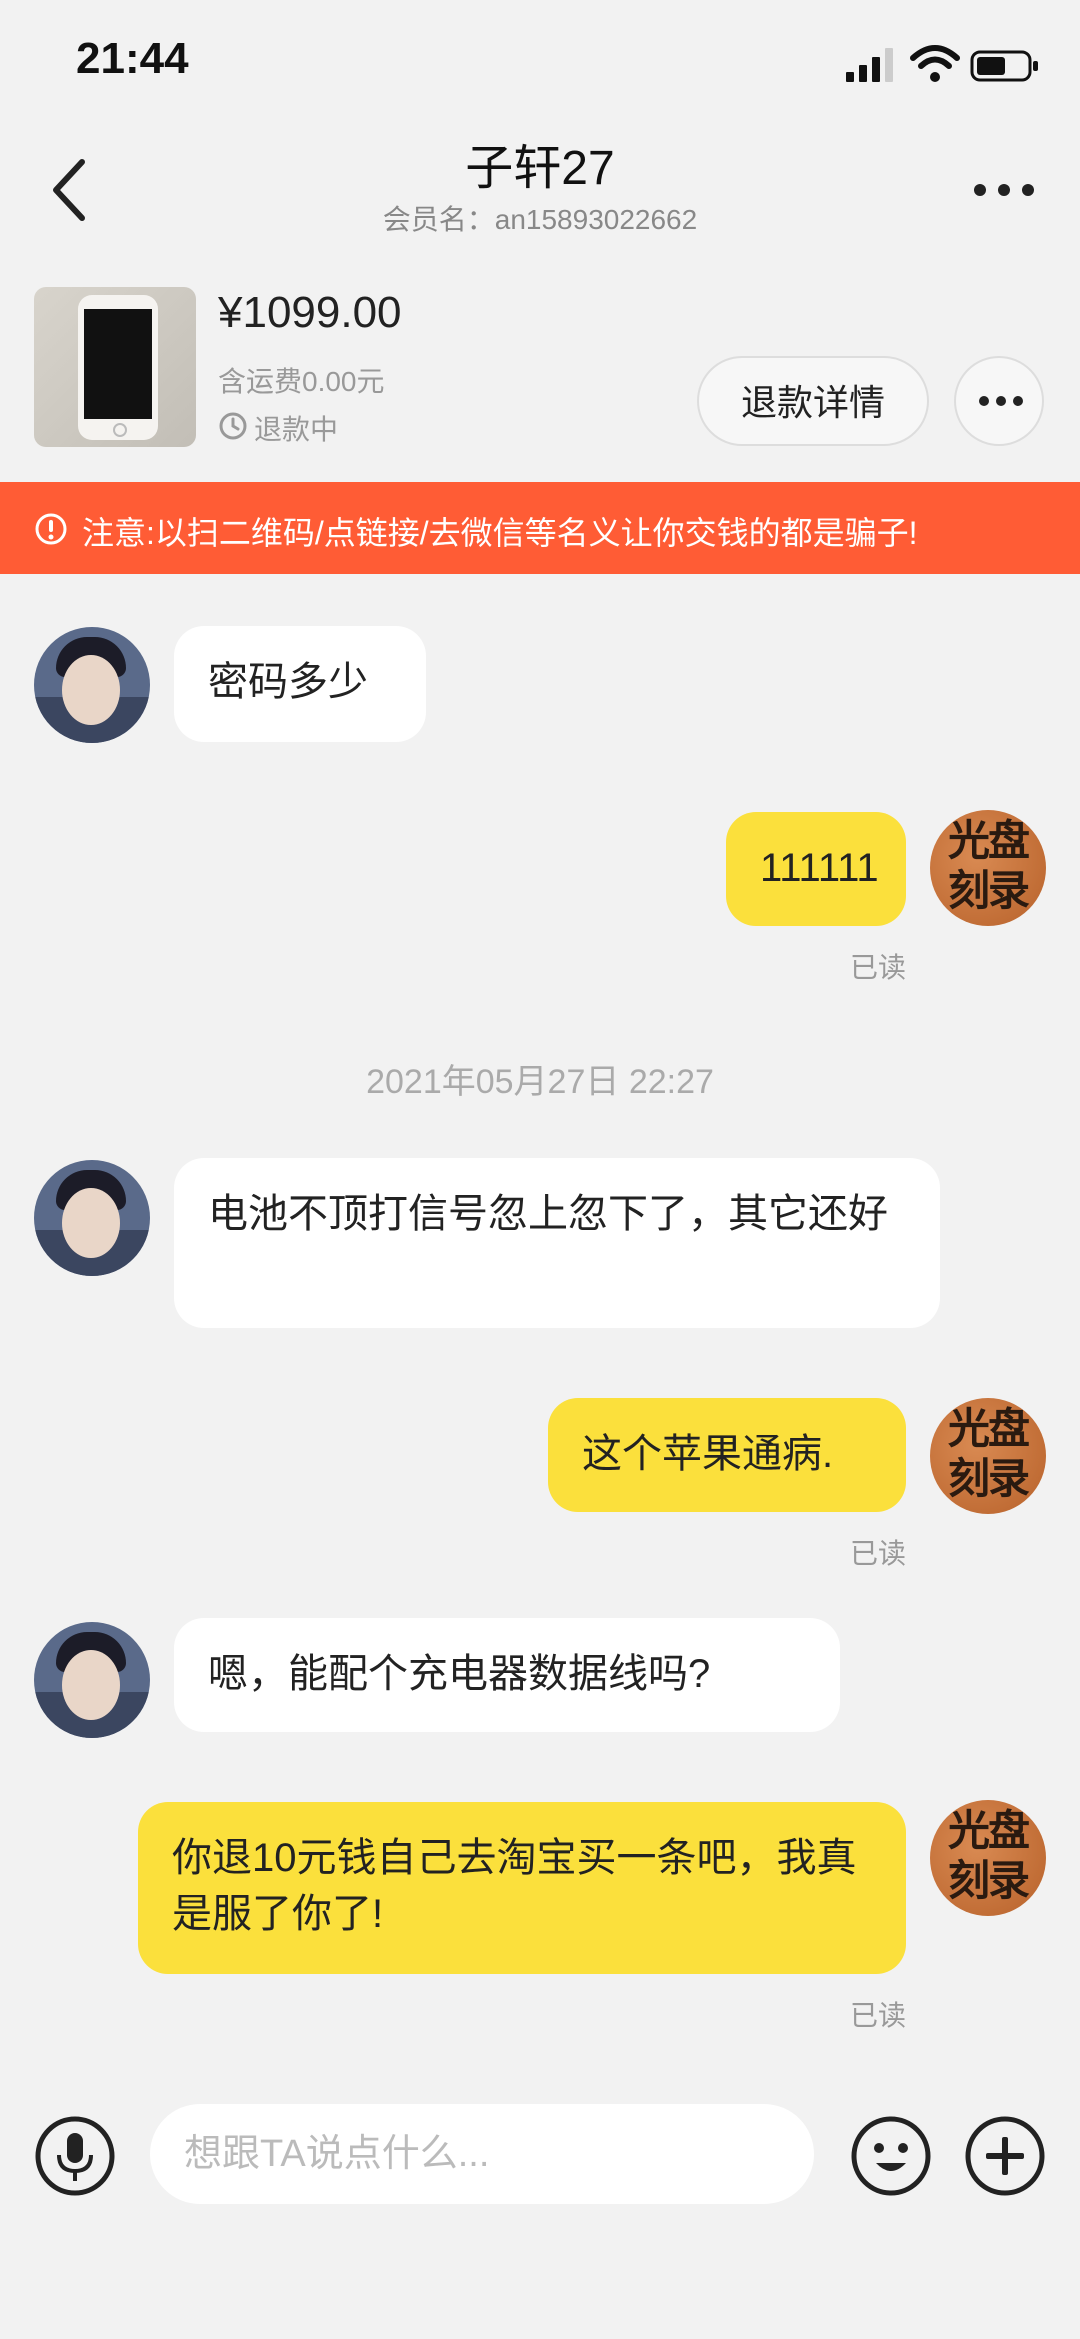  What do you see at coordinates (869, 65) in the screenshot?
I see `cellular-signal-icon` at bounding box center [869, 65].